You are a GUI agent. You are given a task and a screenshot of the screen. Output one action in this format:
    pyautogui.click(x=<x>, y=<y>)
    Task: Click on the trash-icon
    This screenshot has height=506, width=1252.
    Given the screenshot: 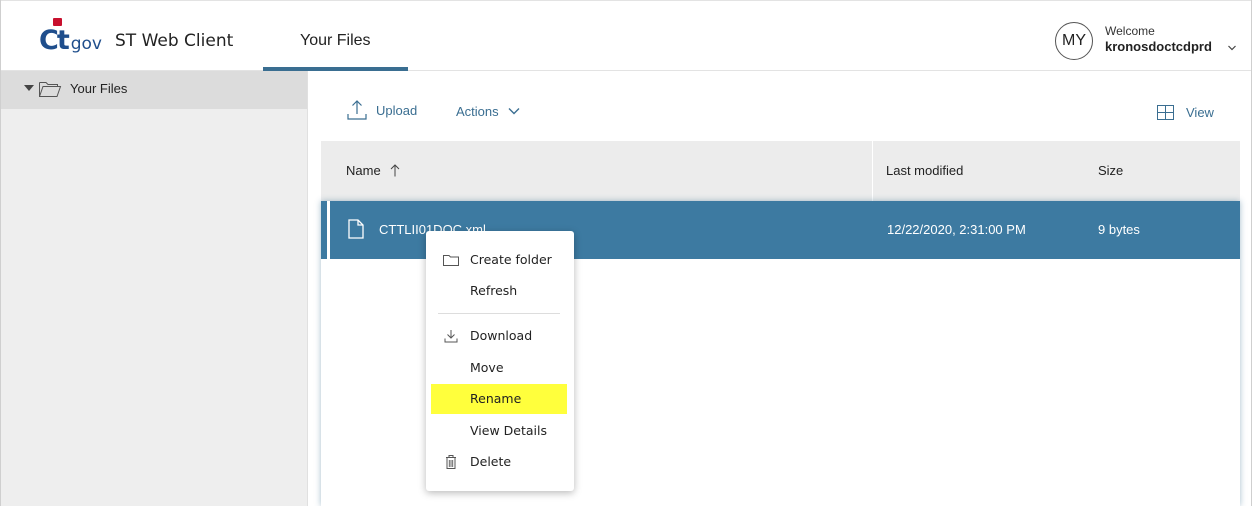 What is the action you would take?
    pyautogui.click(x=451, y=462)
    